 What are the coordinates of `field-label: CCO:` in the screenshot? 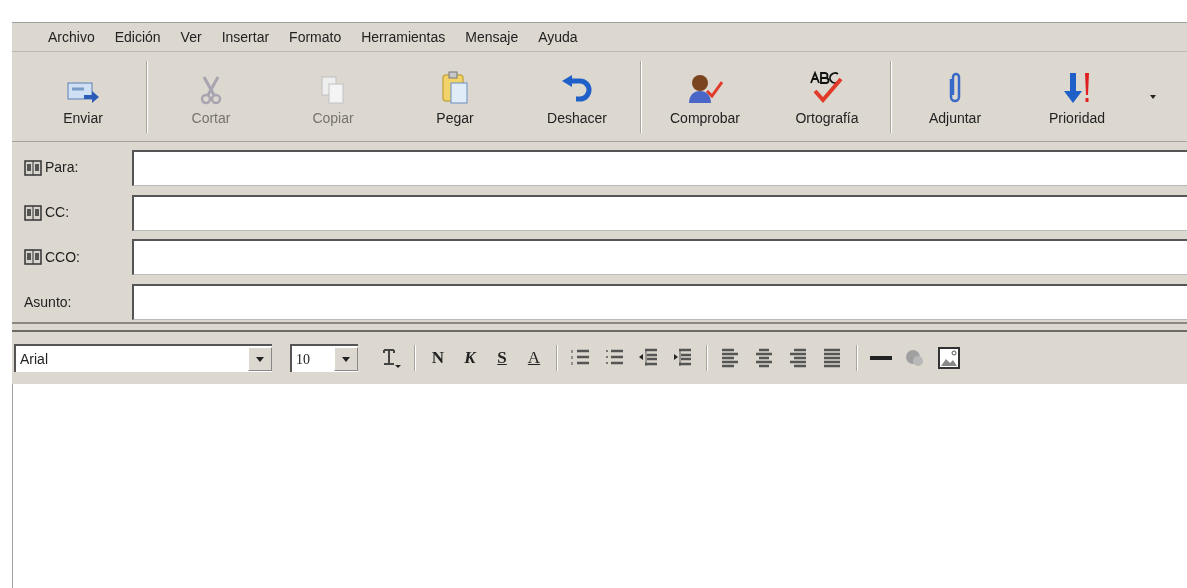 It's located at (62, 257).